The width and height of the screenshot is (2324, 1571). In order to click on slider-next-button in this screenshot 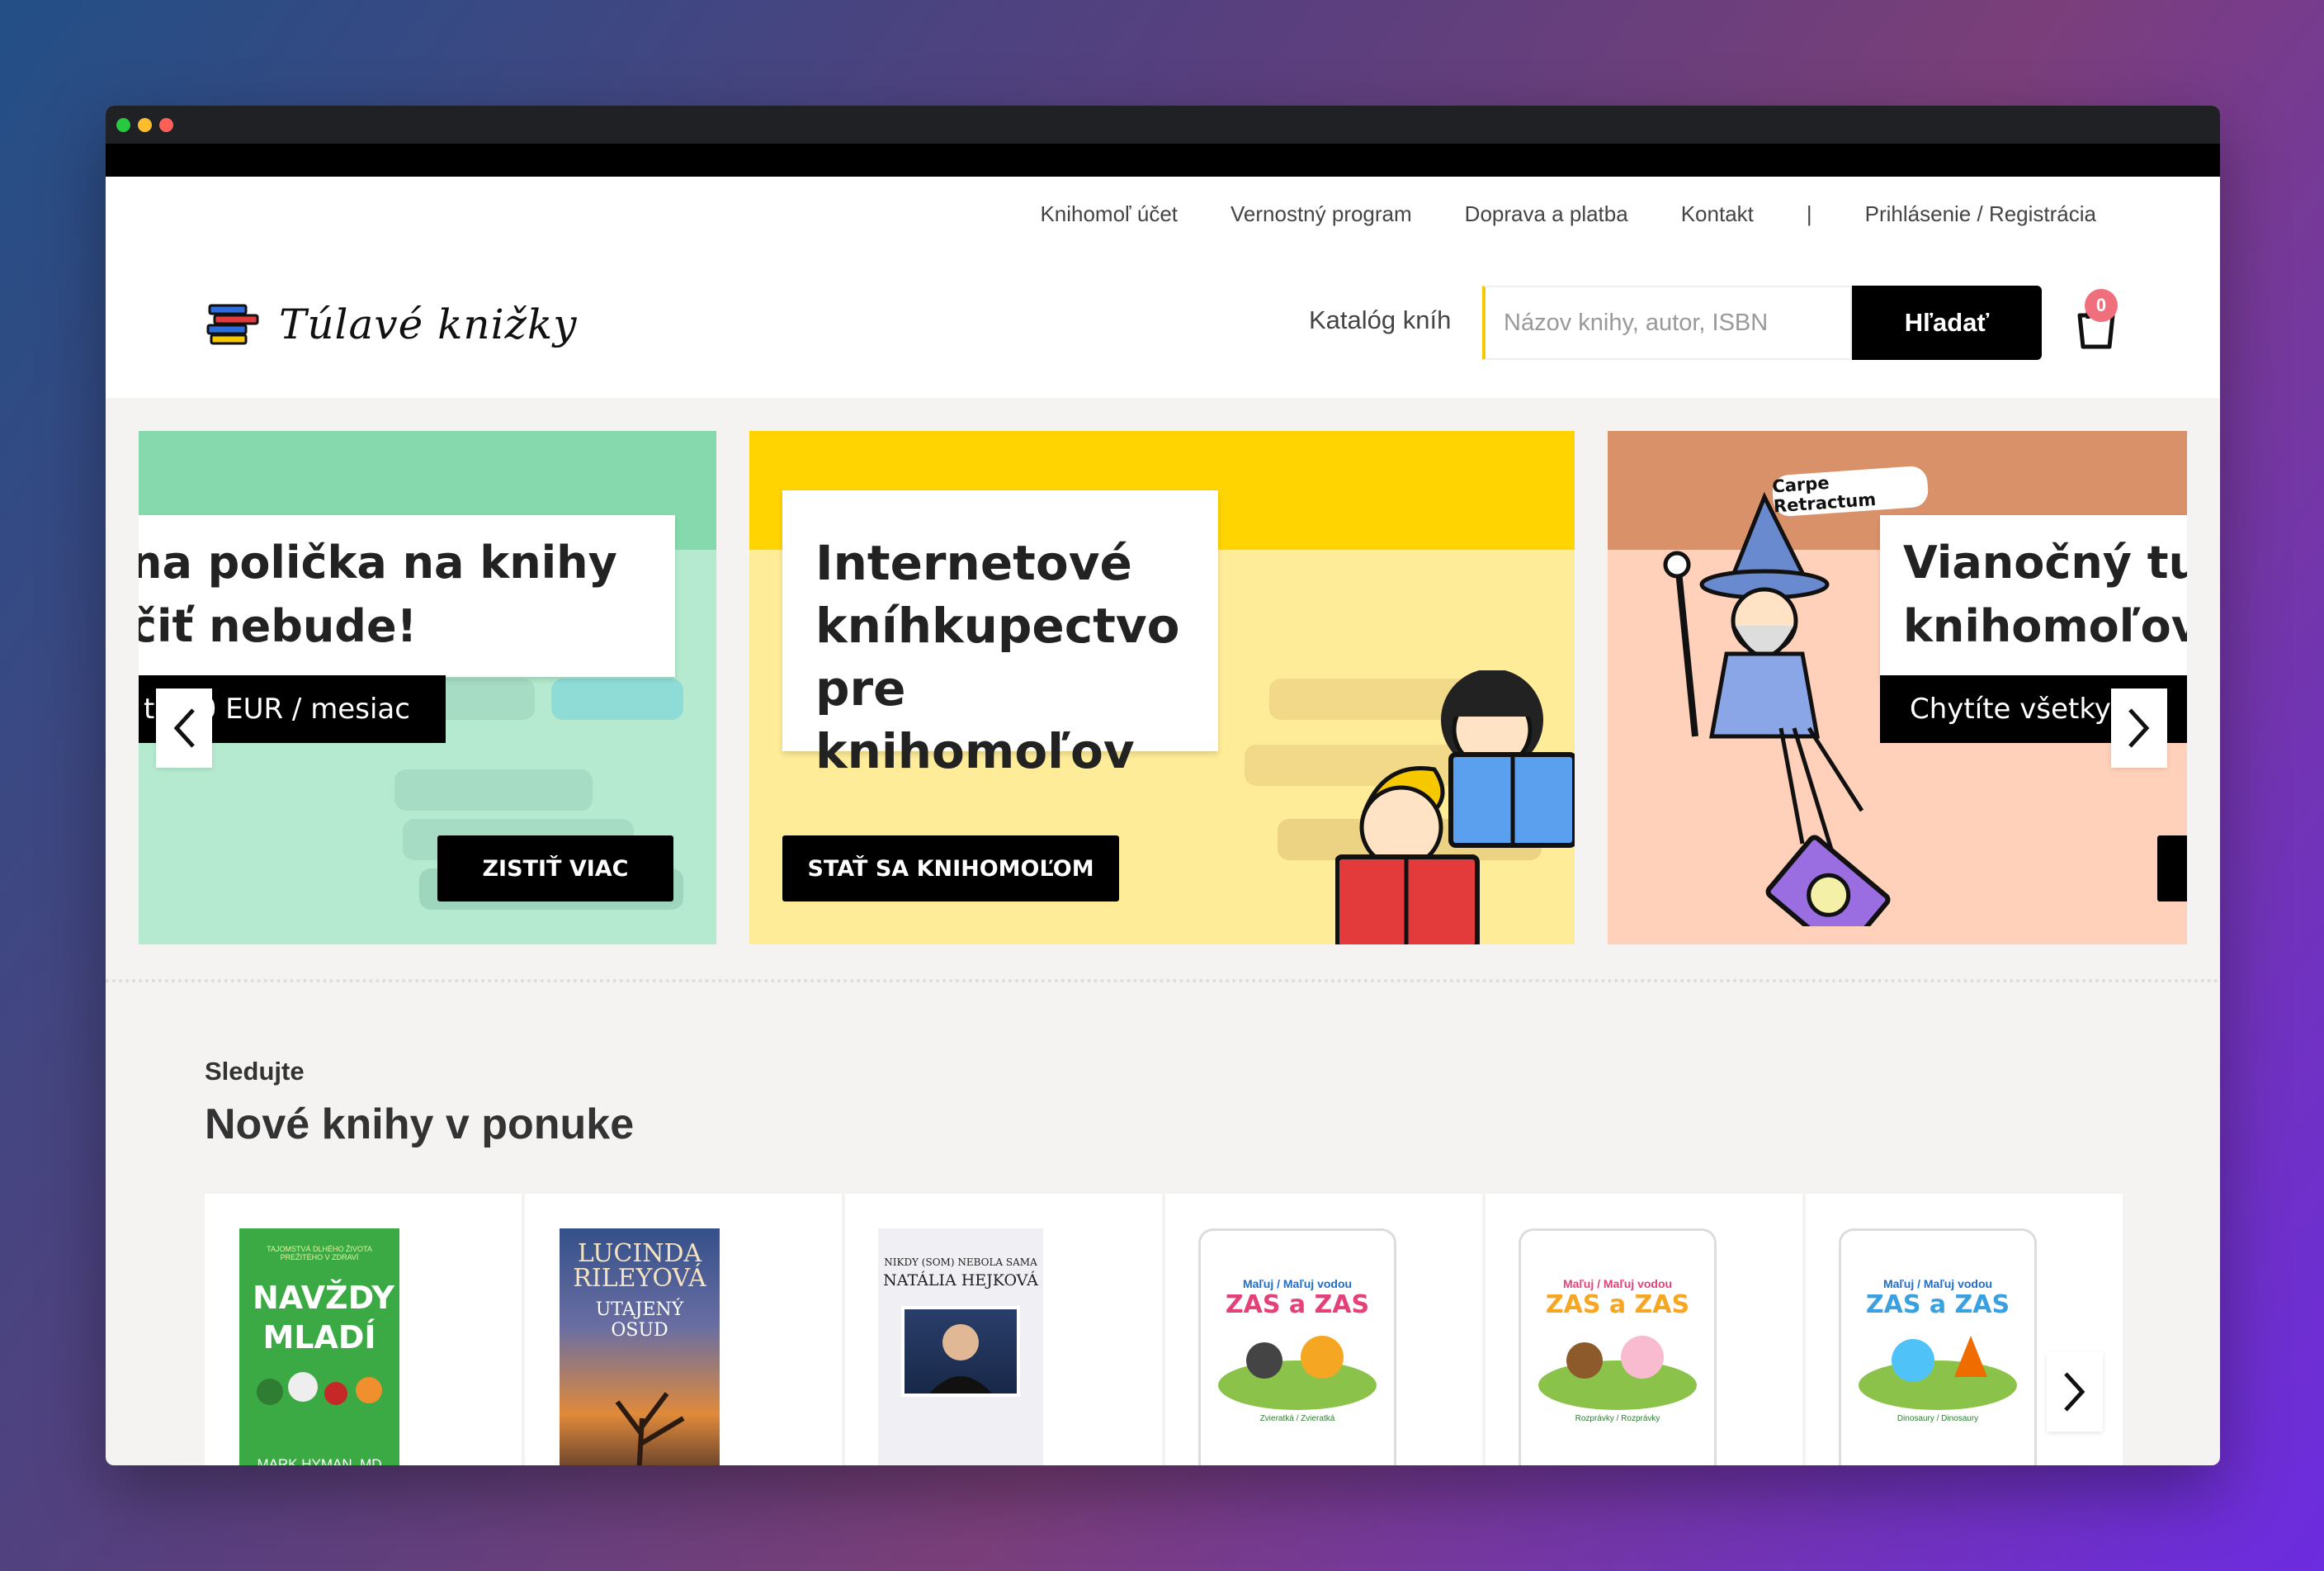, I will do `click(2139, 728)`.